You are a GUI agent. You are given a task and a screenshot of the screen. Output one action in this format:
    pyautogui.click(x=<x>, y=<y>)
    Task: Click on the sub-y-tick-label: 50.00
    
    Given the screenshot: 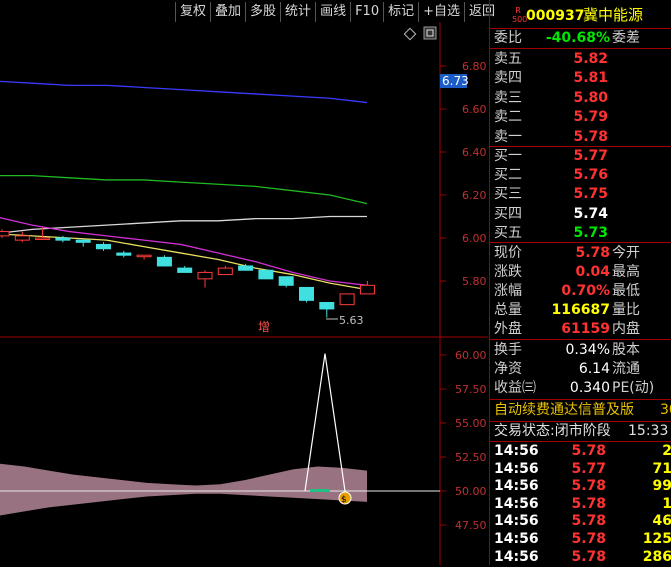 What is the action you would take?
    pyautogui.click(x=471, y=491)
    